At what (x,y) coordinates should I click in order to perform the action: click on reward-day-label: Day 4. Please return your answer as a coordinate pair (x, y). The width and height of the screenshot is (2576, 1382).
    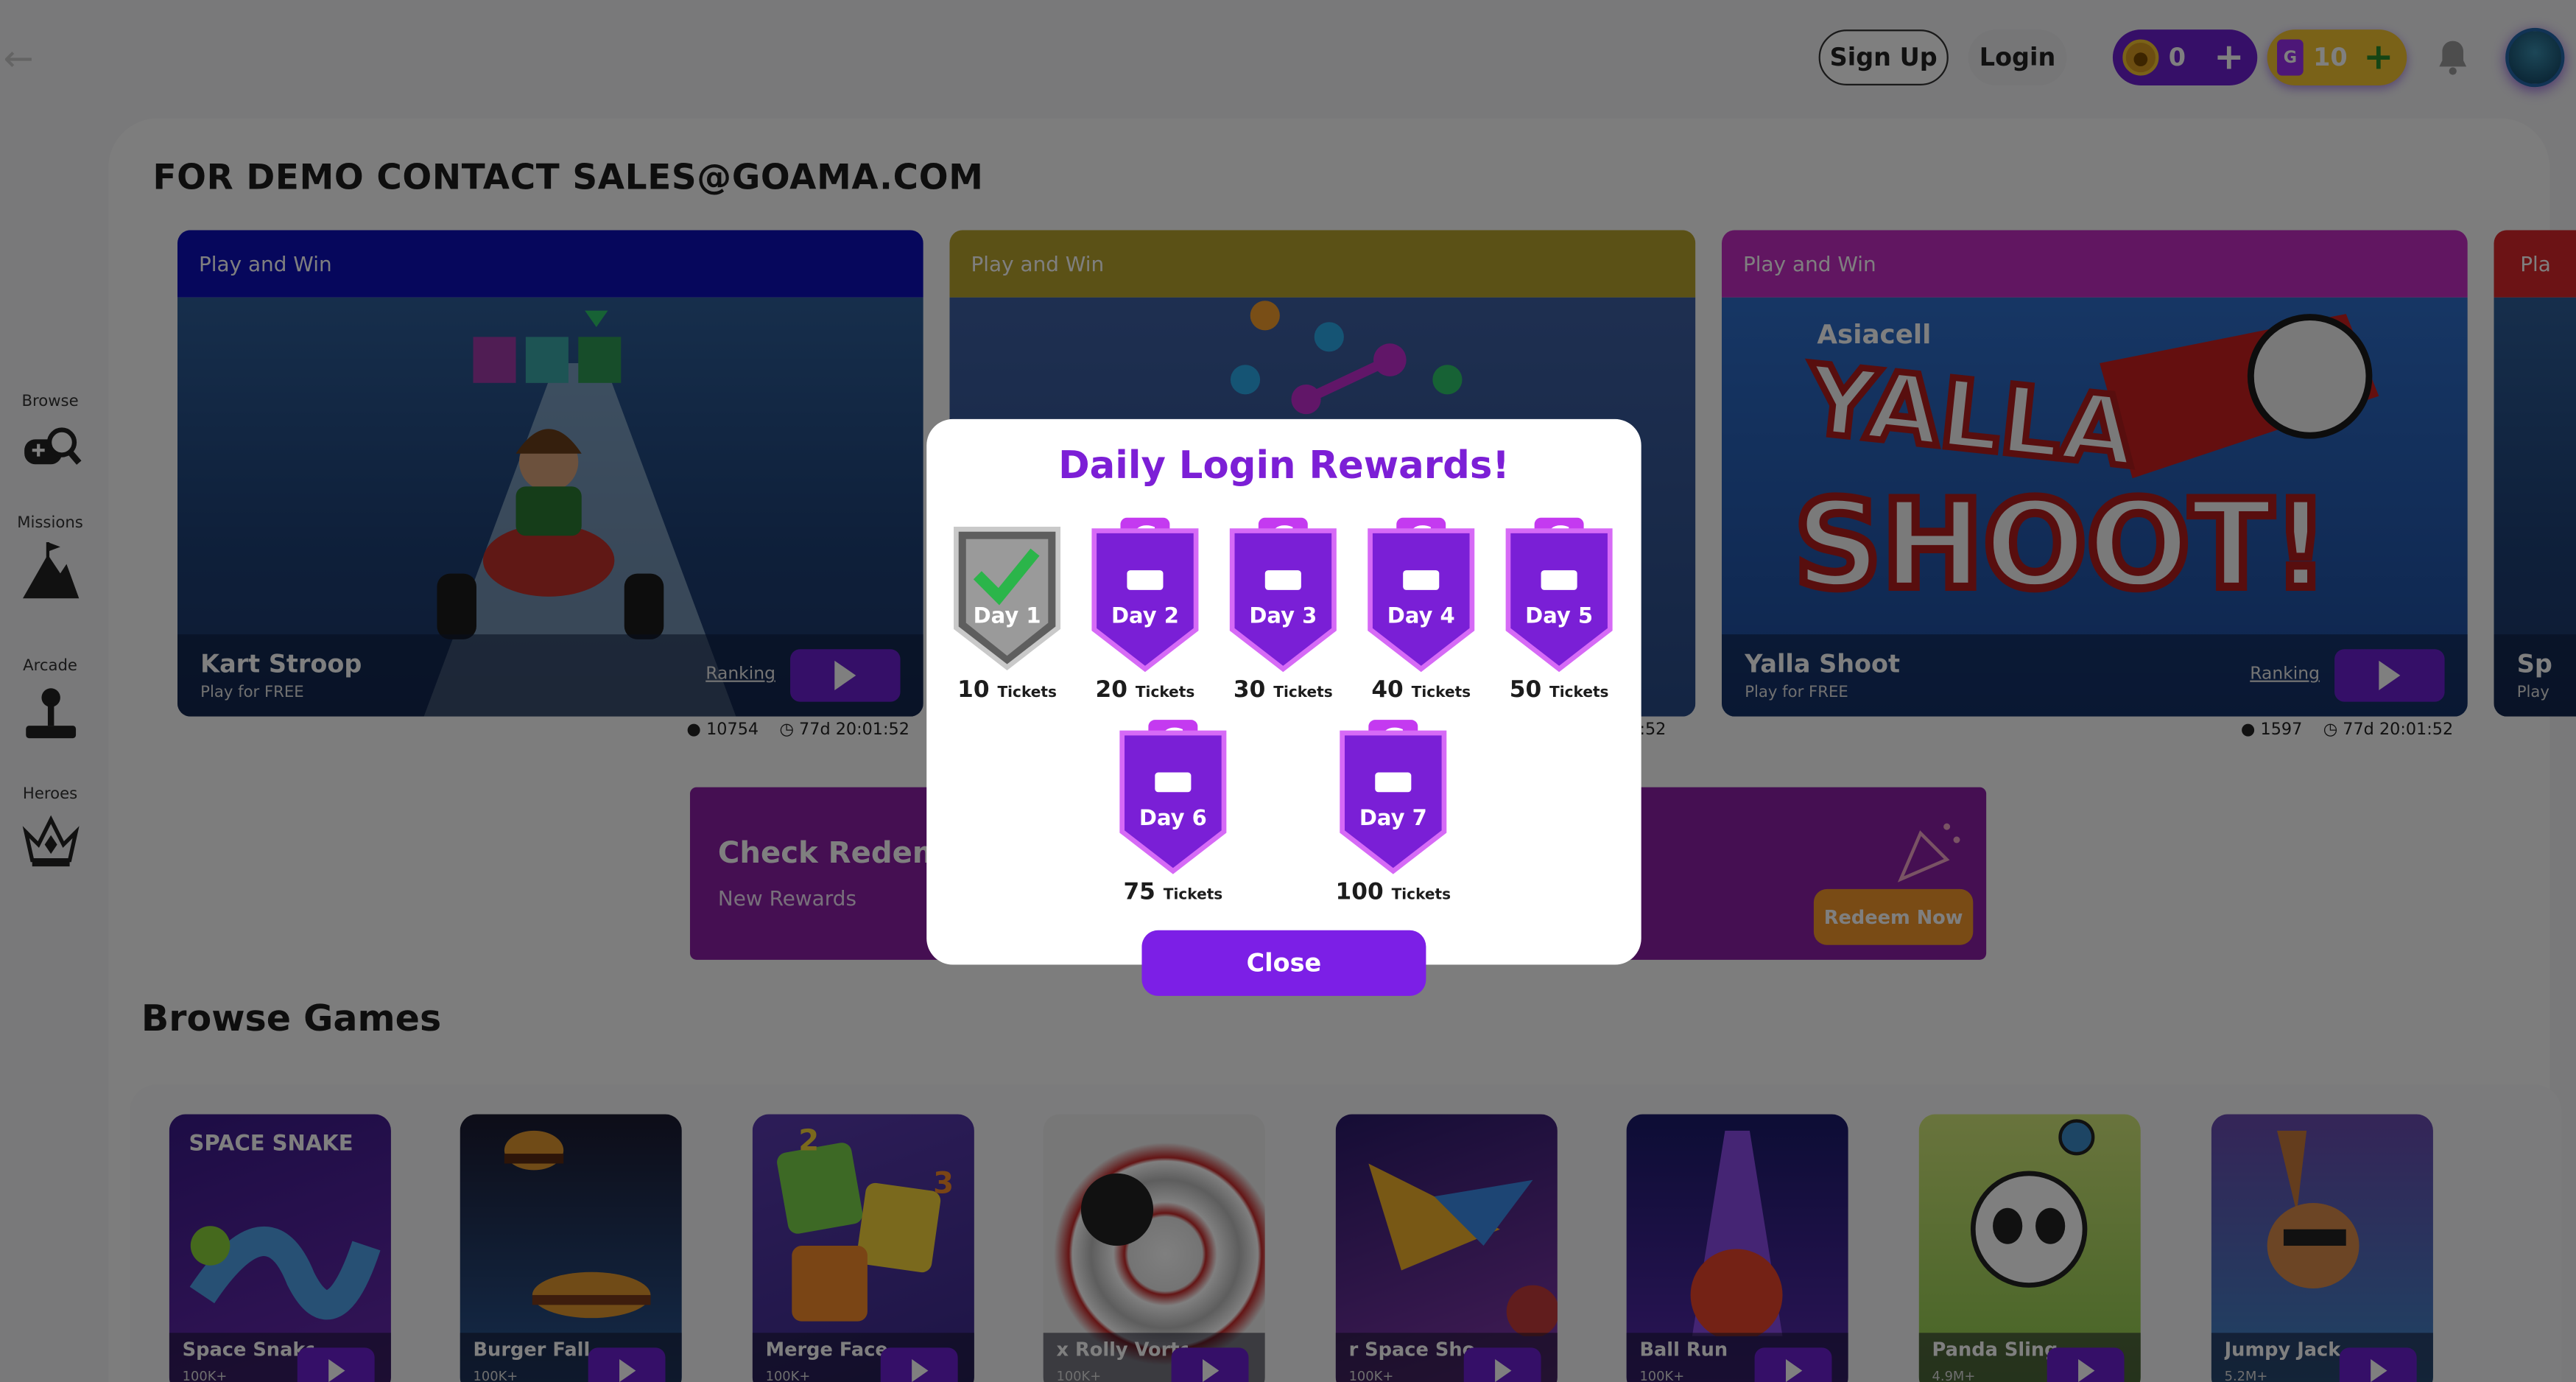
    Looking at the image, I should click on (1421, 615).